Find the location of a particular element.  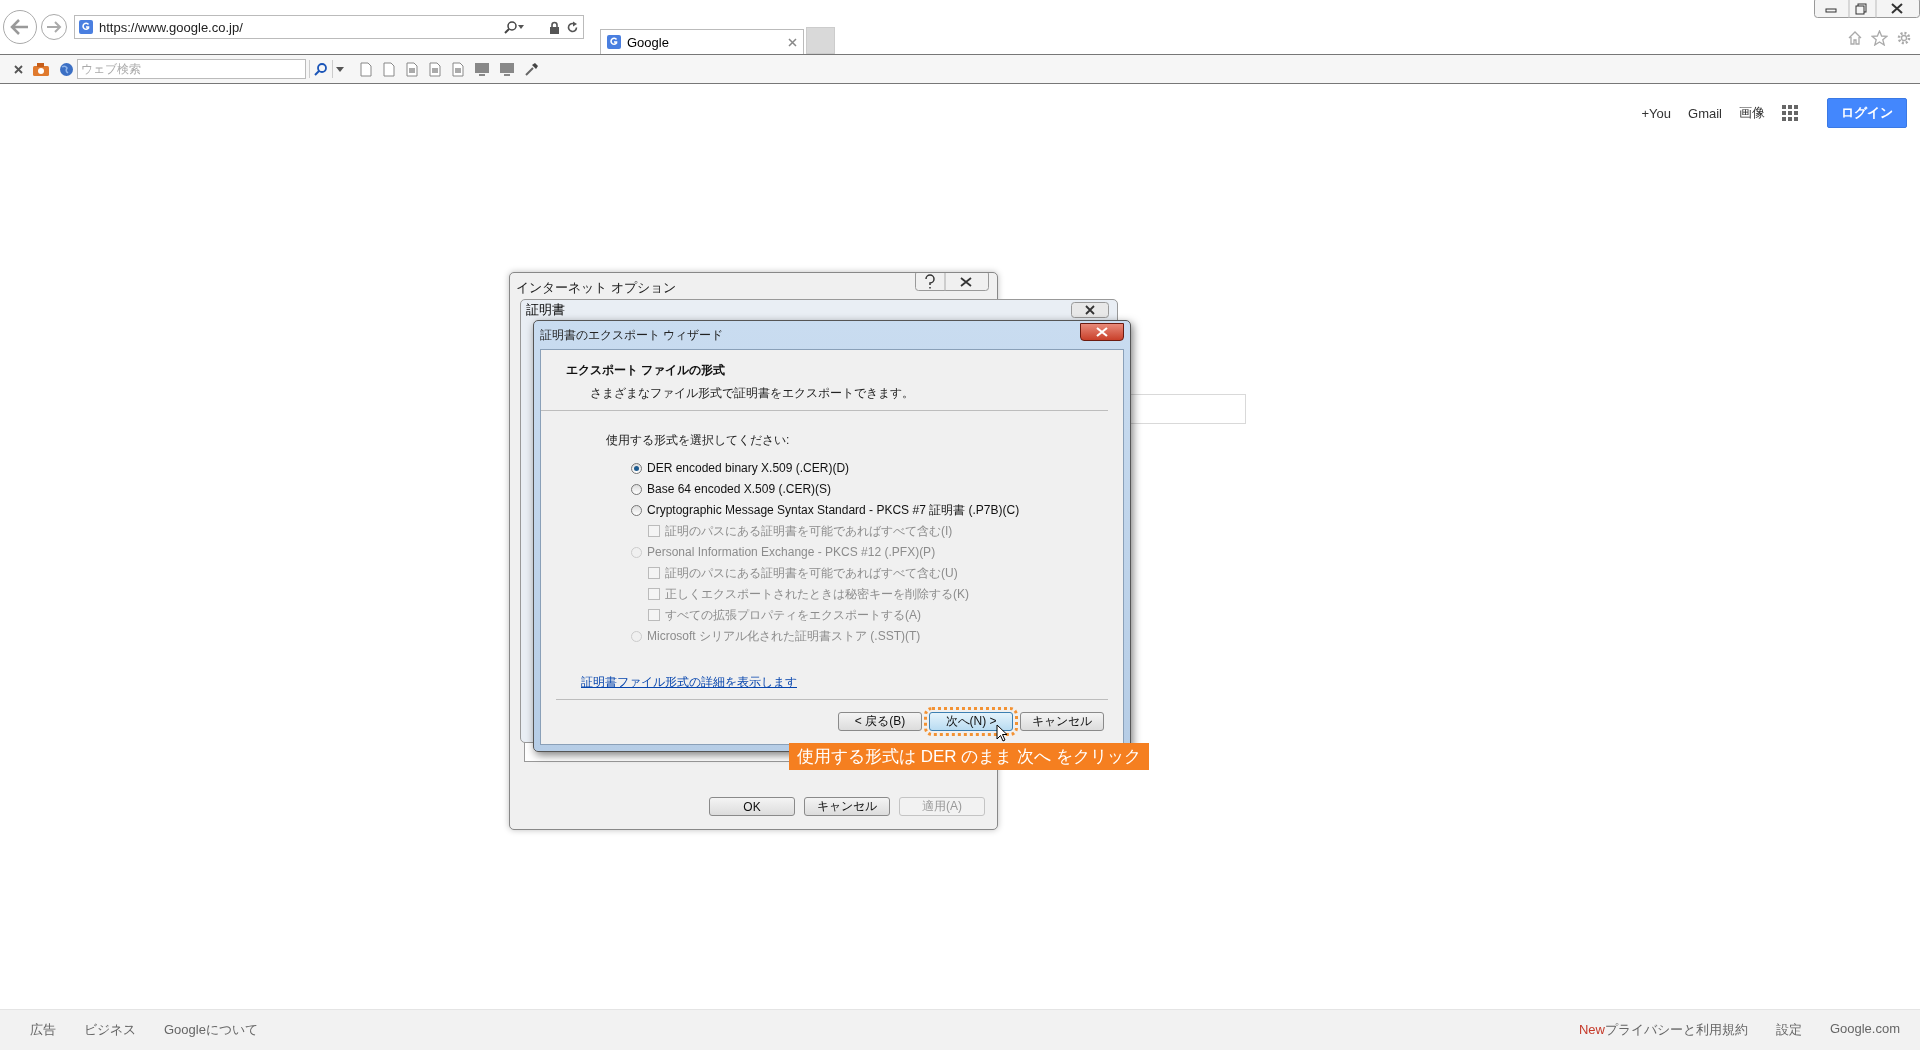

option-label: Microsoft シリアル化された証明書ストア (.SST)(T) is located at coordinates (784, 636).